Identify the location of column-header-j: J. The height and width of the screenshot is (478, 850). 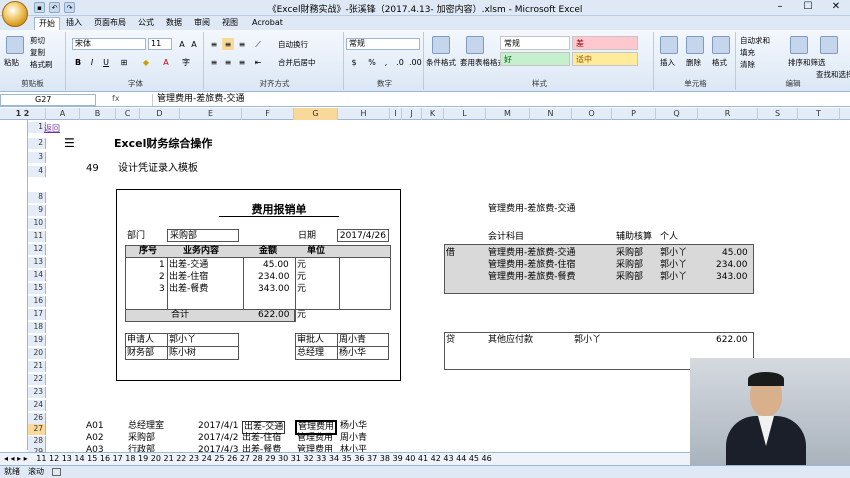
(412, 114).